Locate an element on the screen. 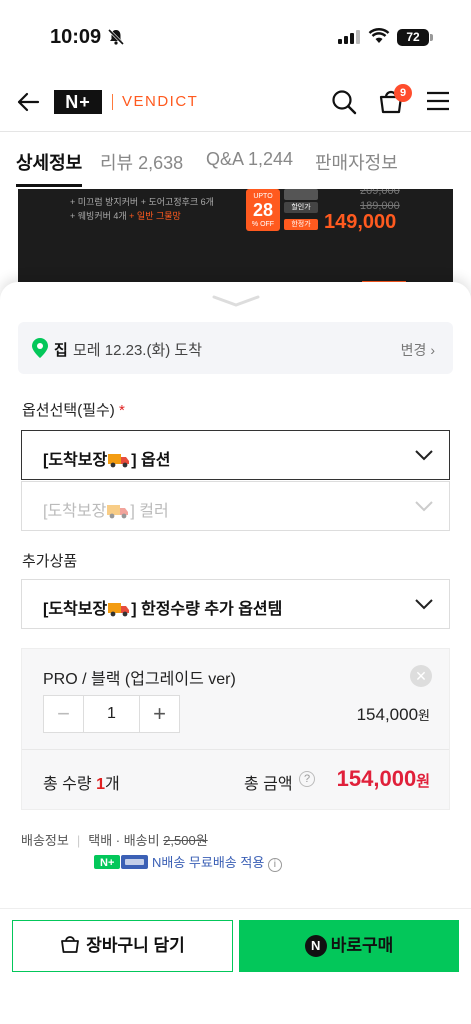 This screenshot has height=1024, width=471. extra-suffix: ] 한정수량 추가 옵션템 is located at coordinates (207, 609).